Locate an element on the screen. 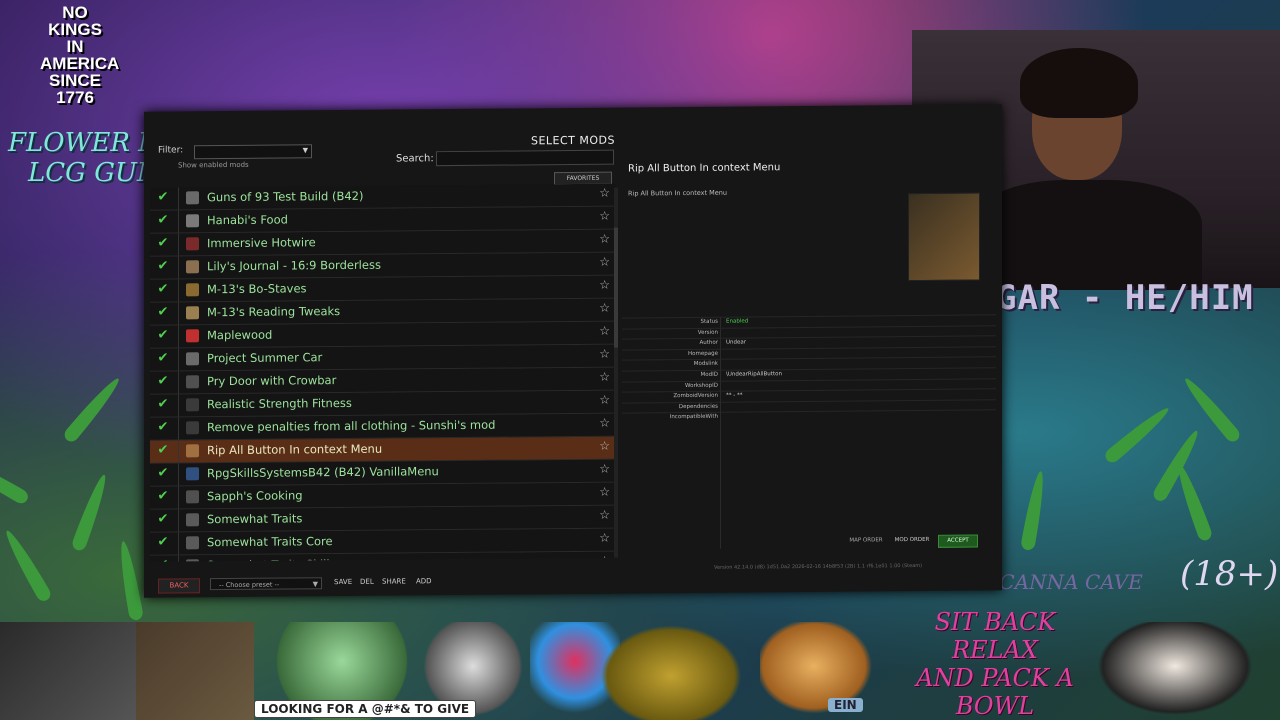 This screenshot has width=1280, height=720. meta-key: Version is located at coordinates (707, 332).